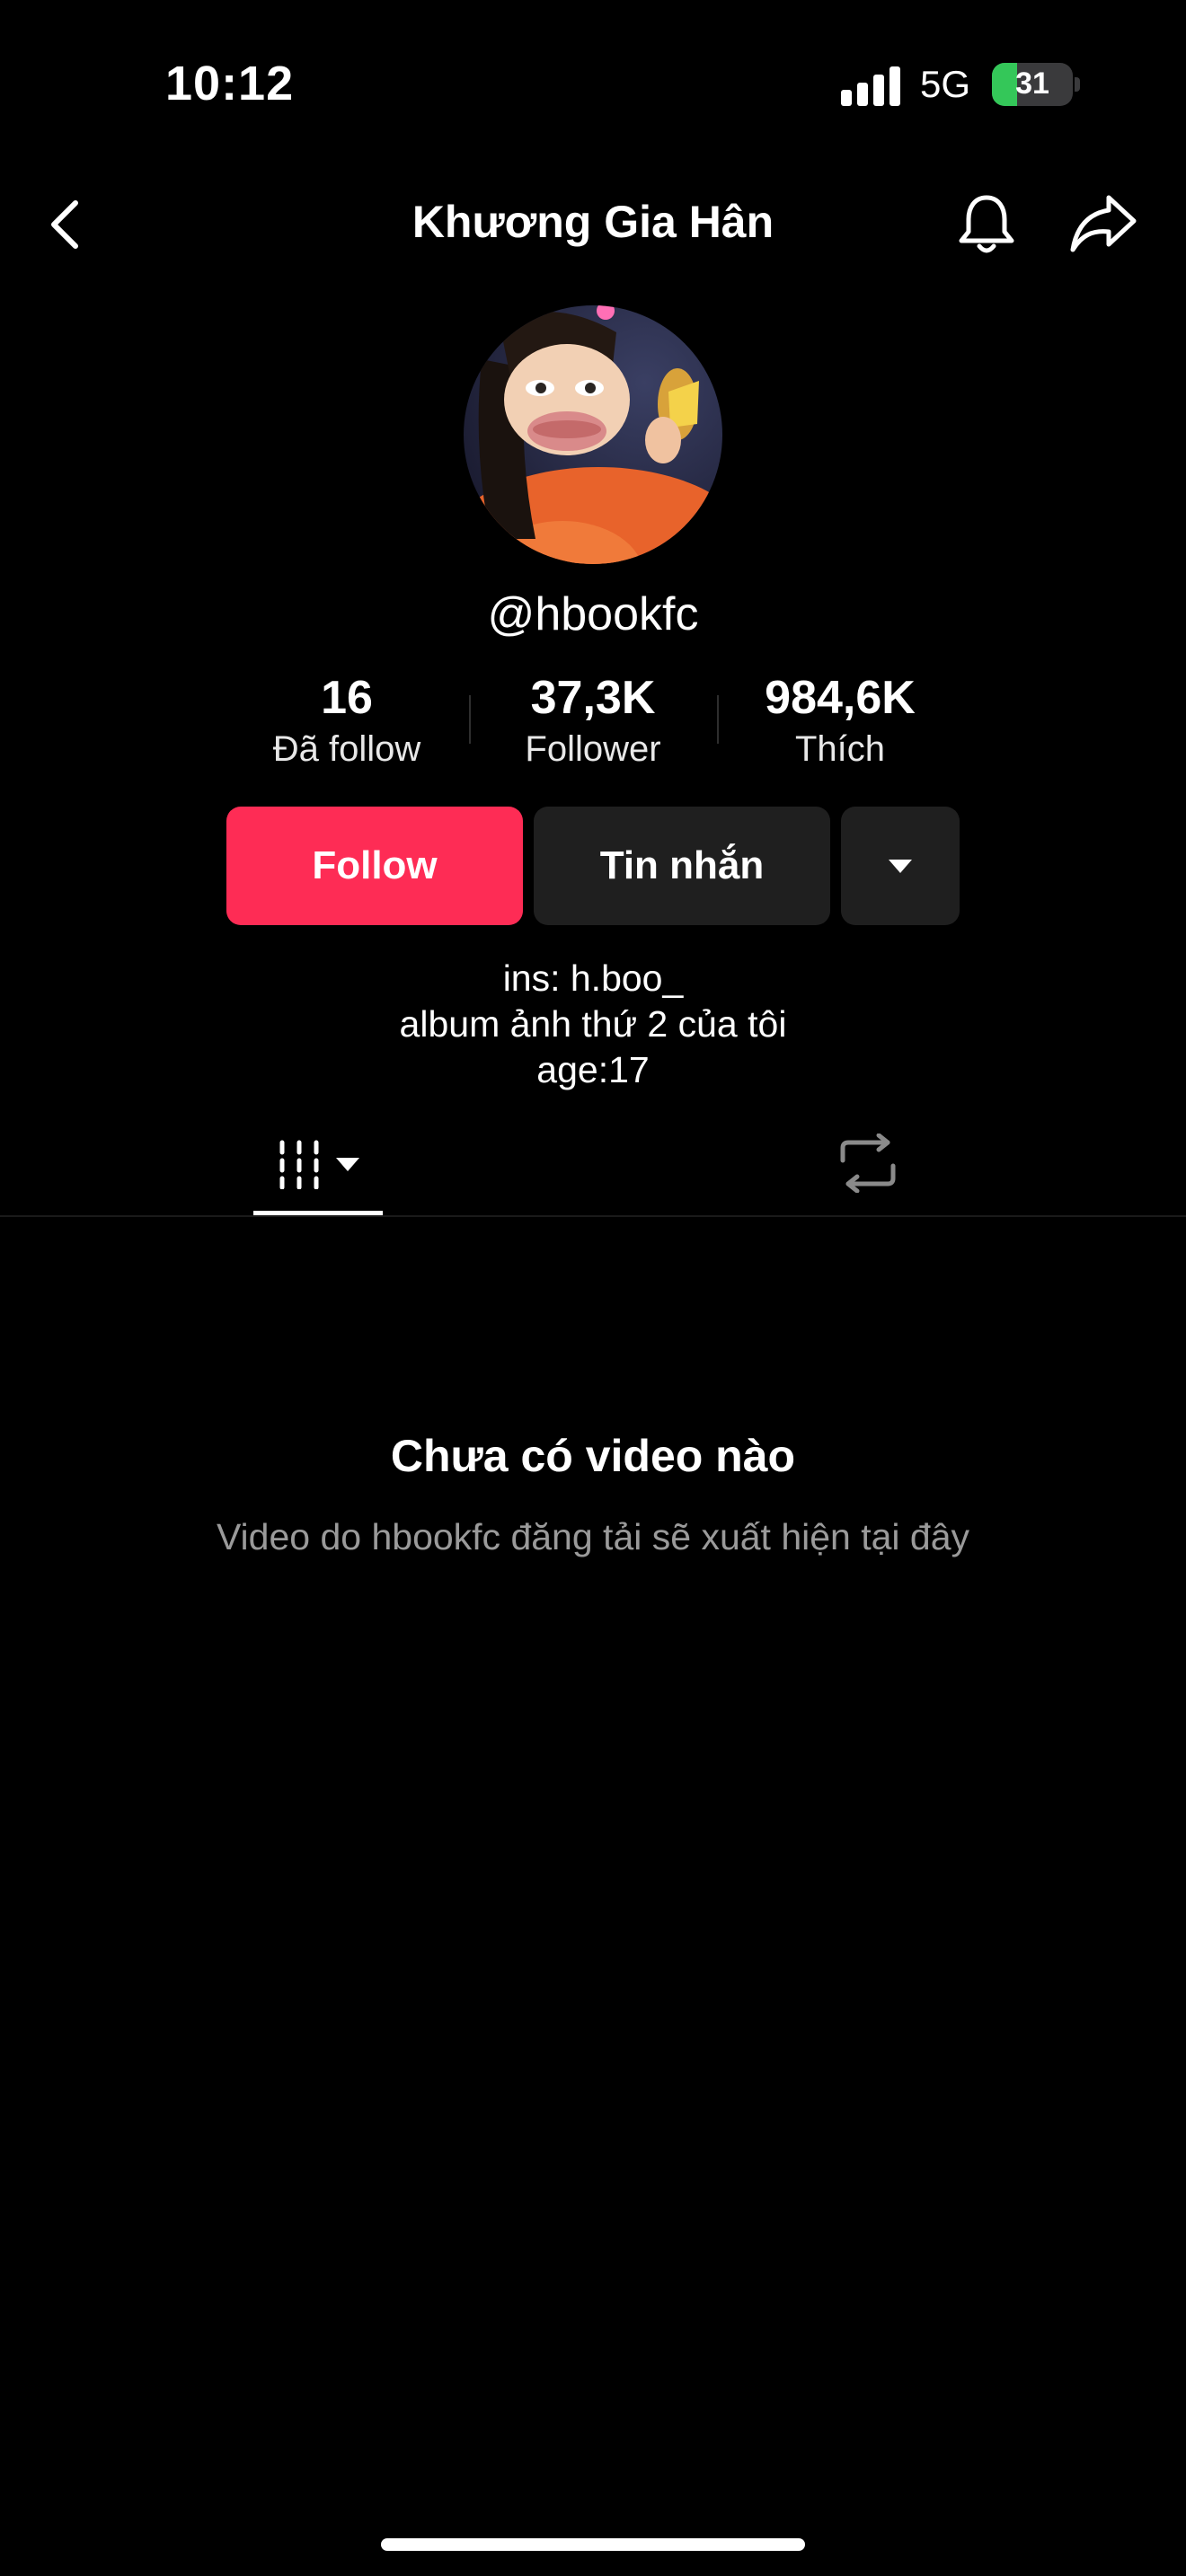 The image size is (1186, 2576). Describe the element at coordinates (945, 84) in the screenshot. I see `network-type: 5G` at that location.